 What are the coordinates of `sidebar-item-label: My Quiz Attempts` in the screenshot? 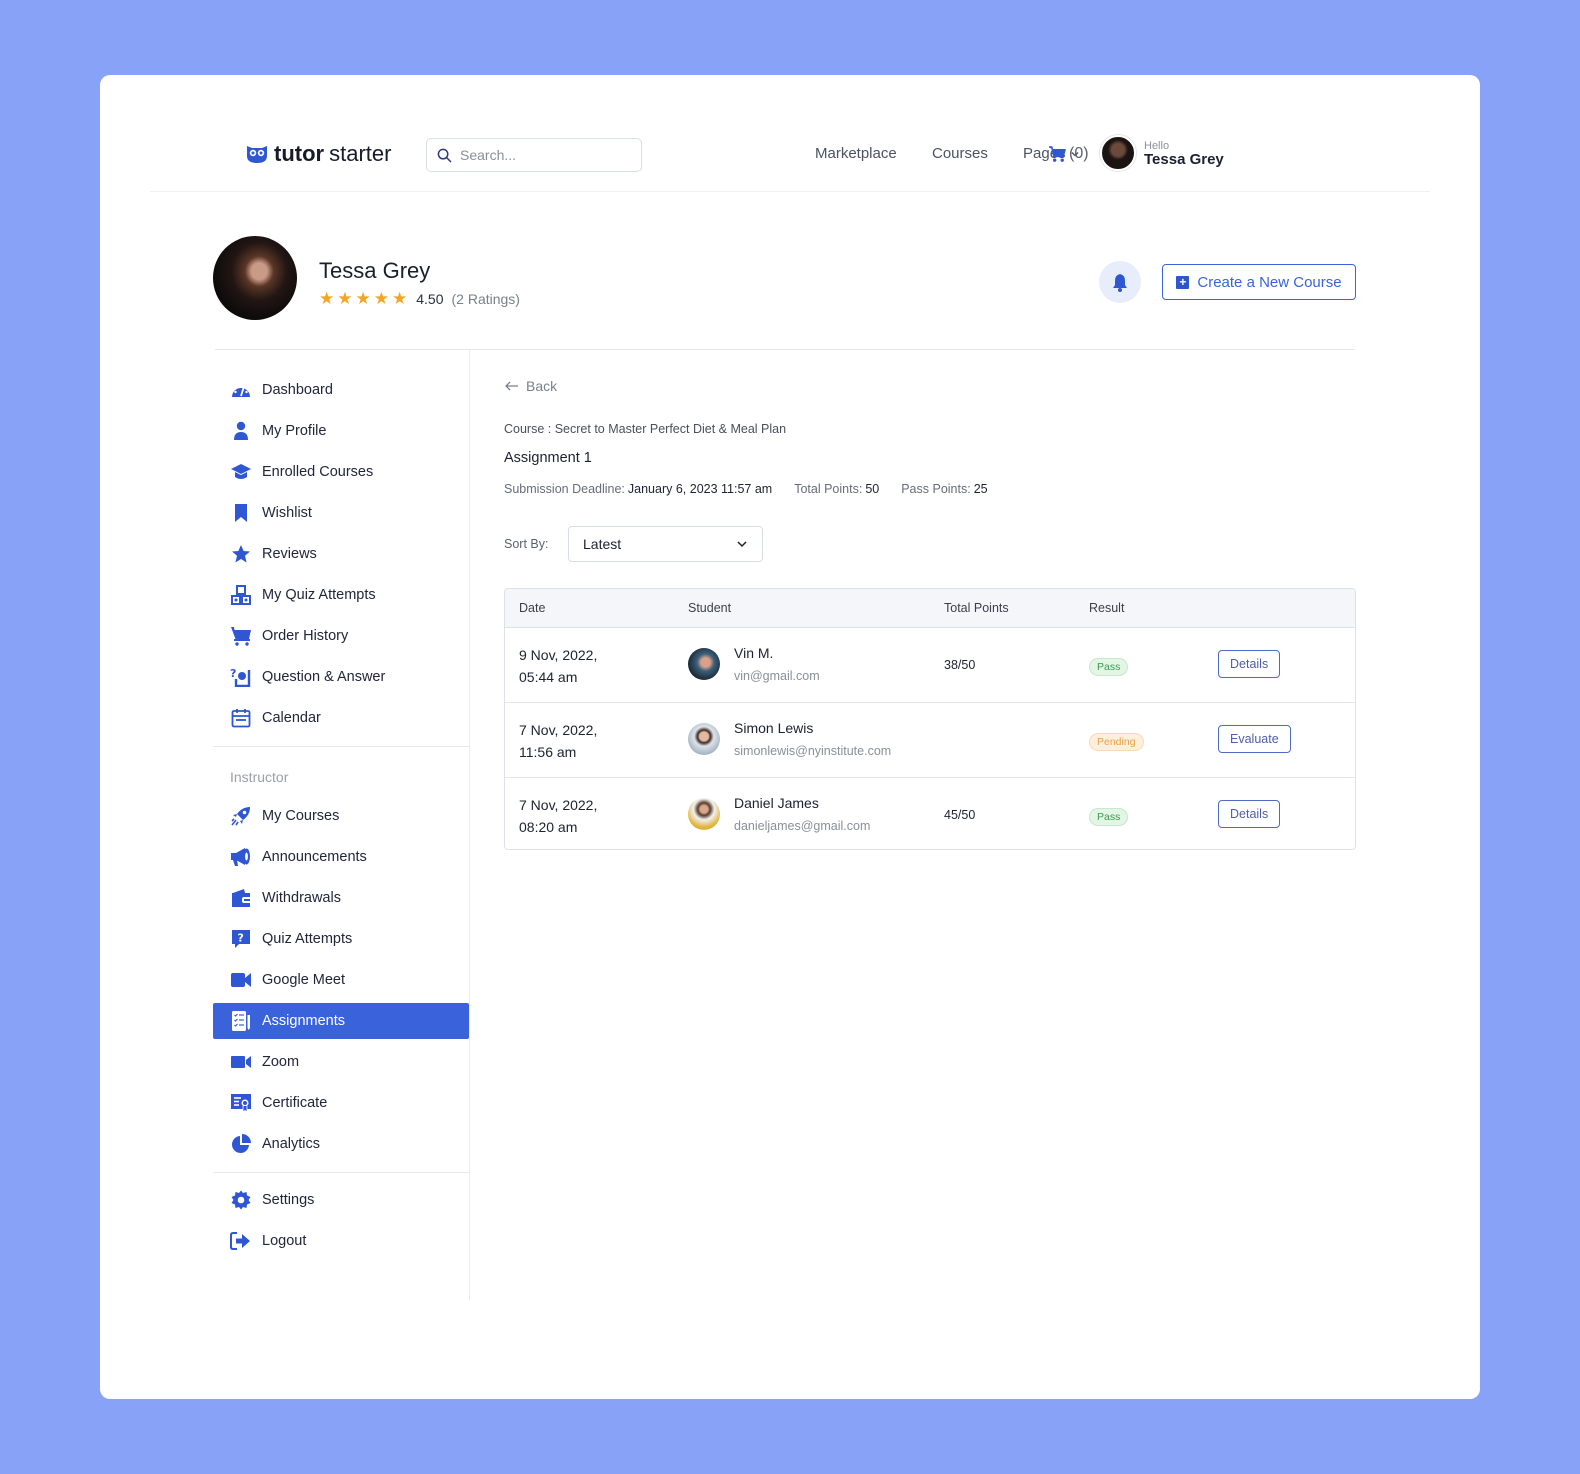 It's located at (319, 595).